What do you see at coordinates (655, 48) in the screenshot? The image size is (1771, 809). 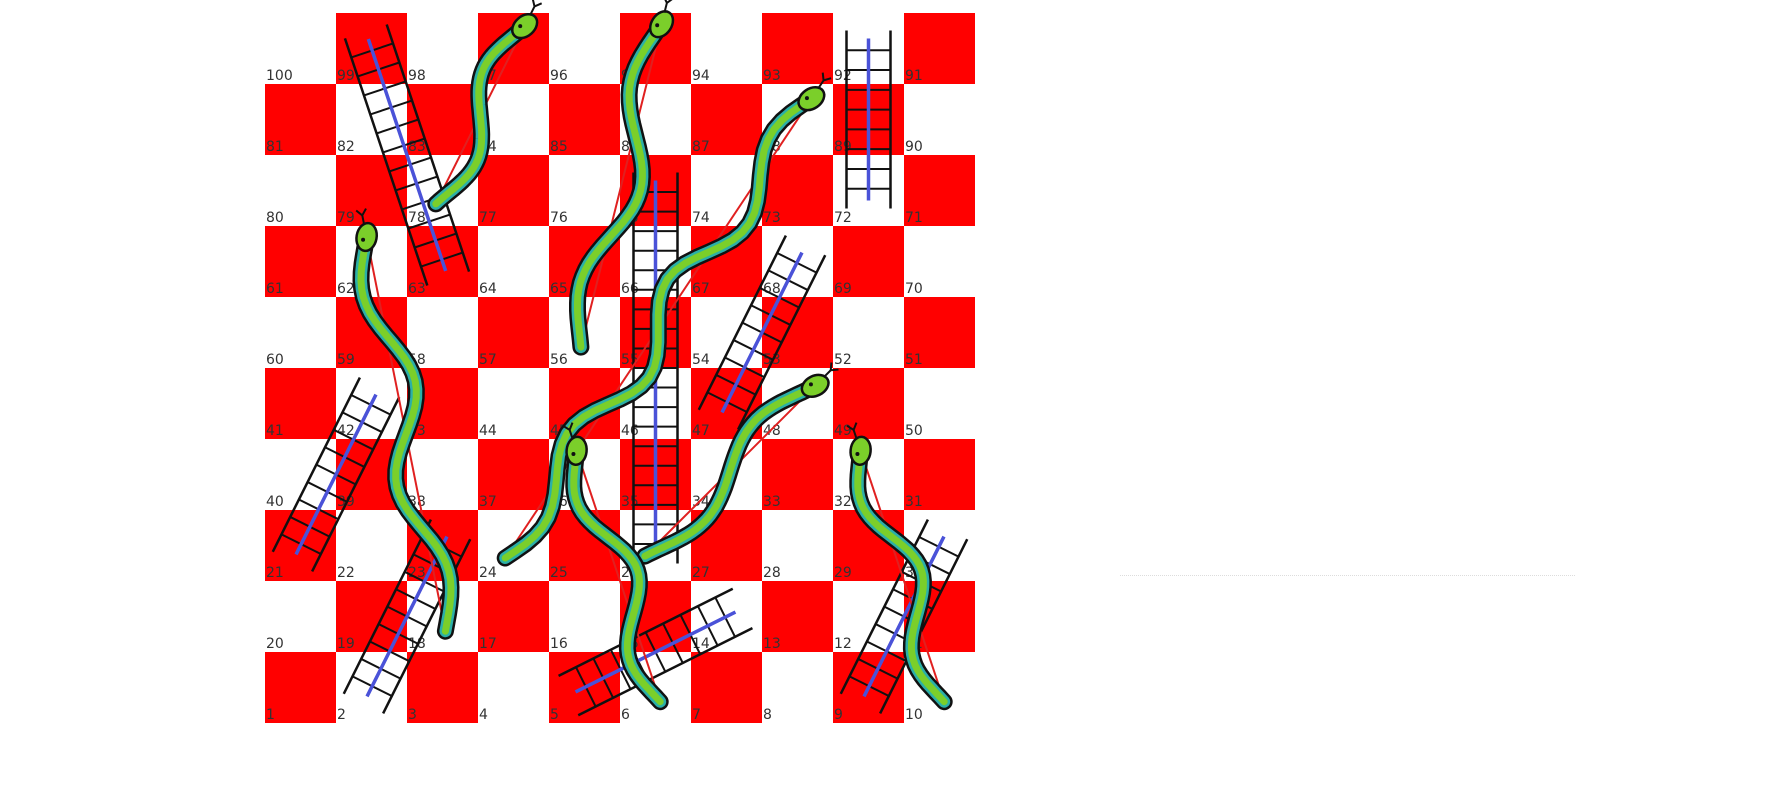 I see `board-cell-95: 95` at bounding box center [655, 48].